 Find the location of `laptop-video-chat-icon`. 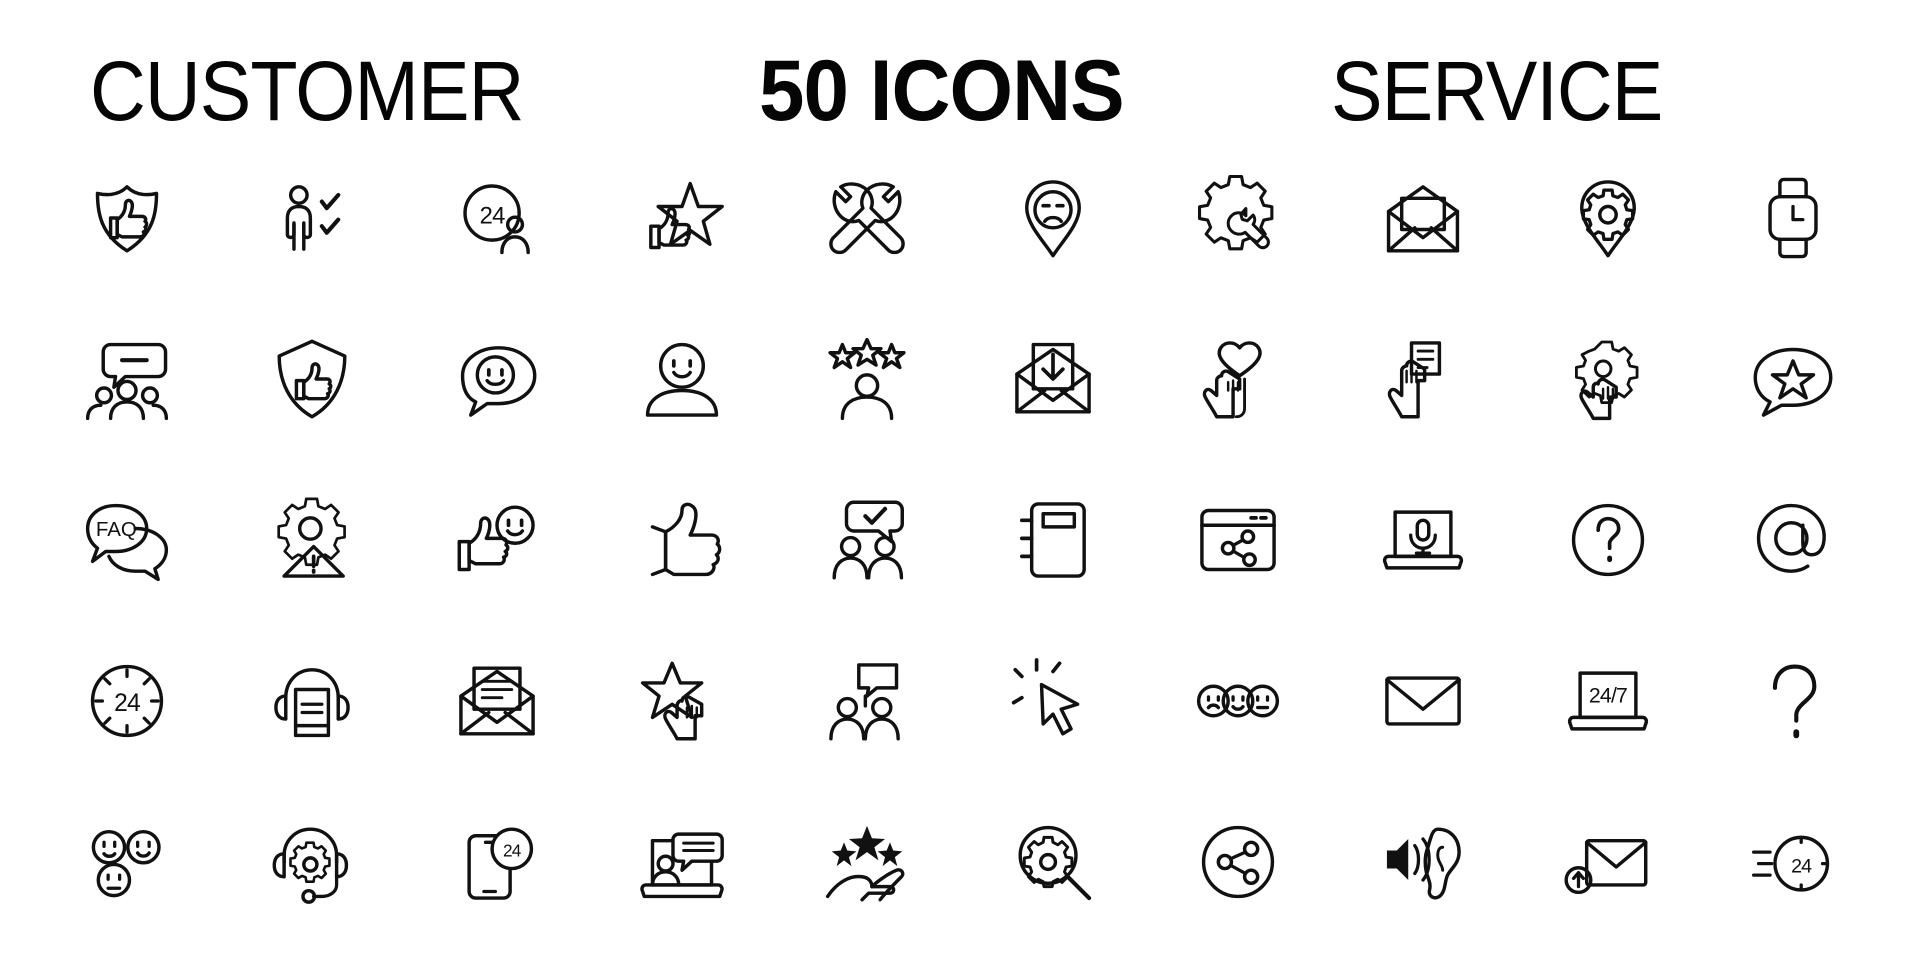

laptop-video-chat-icon is located at coordinates (682, 862).